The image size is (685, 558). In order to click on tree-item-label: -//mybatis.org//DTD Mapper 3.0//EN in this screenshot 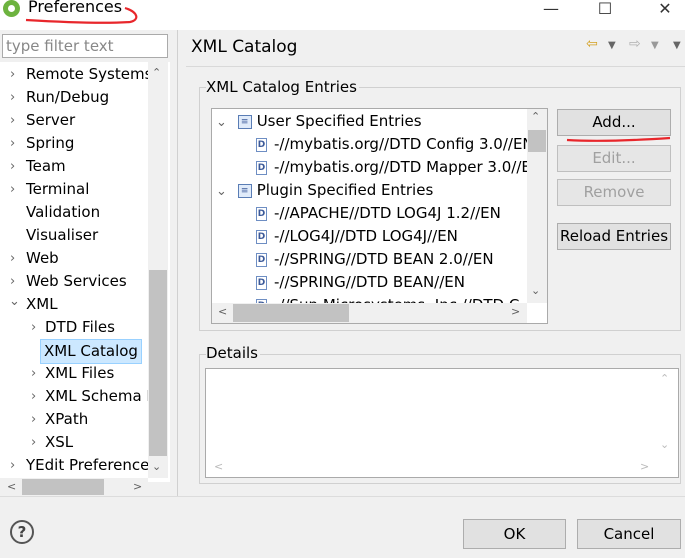, I will do `click(408, 167)`.